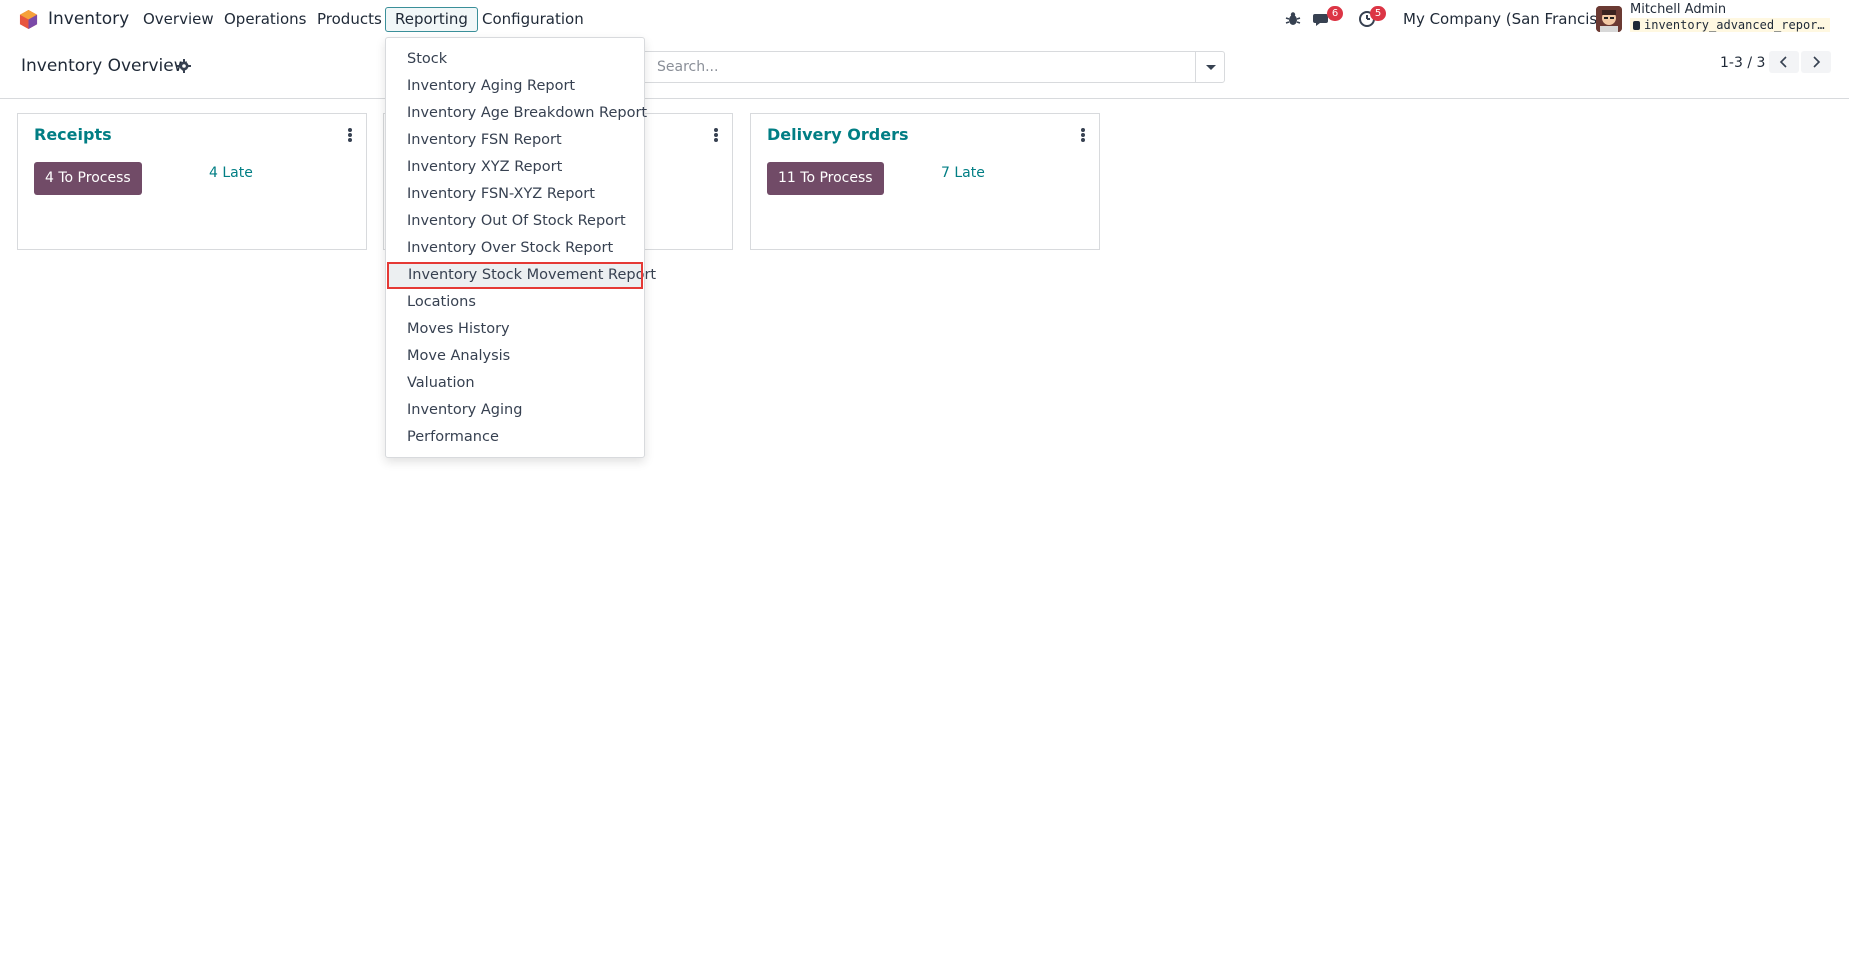  What do you see at coordinates (1293, 19) in the screenshot?
I see `debug-bug-icon` at bounding box center [1293, 19].